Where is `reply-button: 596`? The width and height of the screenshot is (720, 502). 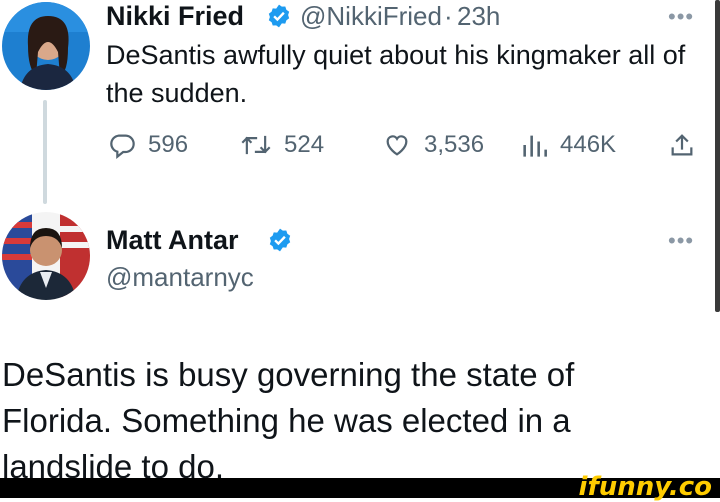
reply-button: 596 is located at coordinates (148, 145).